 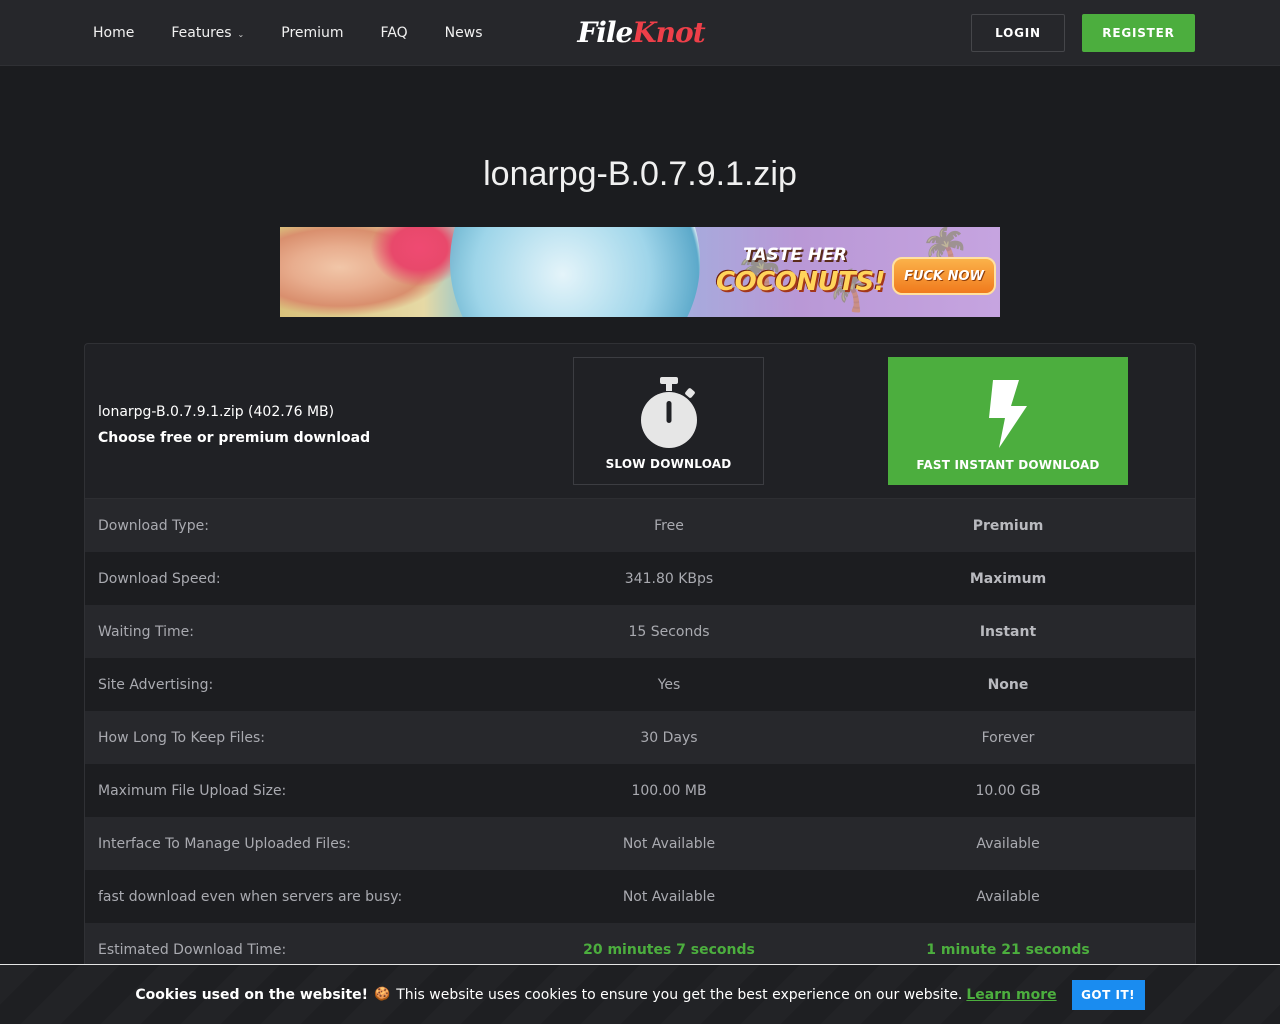 I want to click on comparison-premium-value: Maximum, so click(x=1008, y=578).